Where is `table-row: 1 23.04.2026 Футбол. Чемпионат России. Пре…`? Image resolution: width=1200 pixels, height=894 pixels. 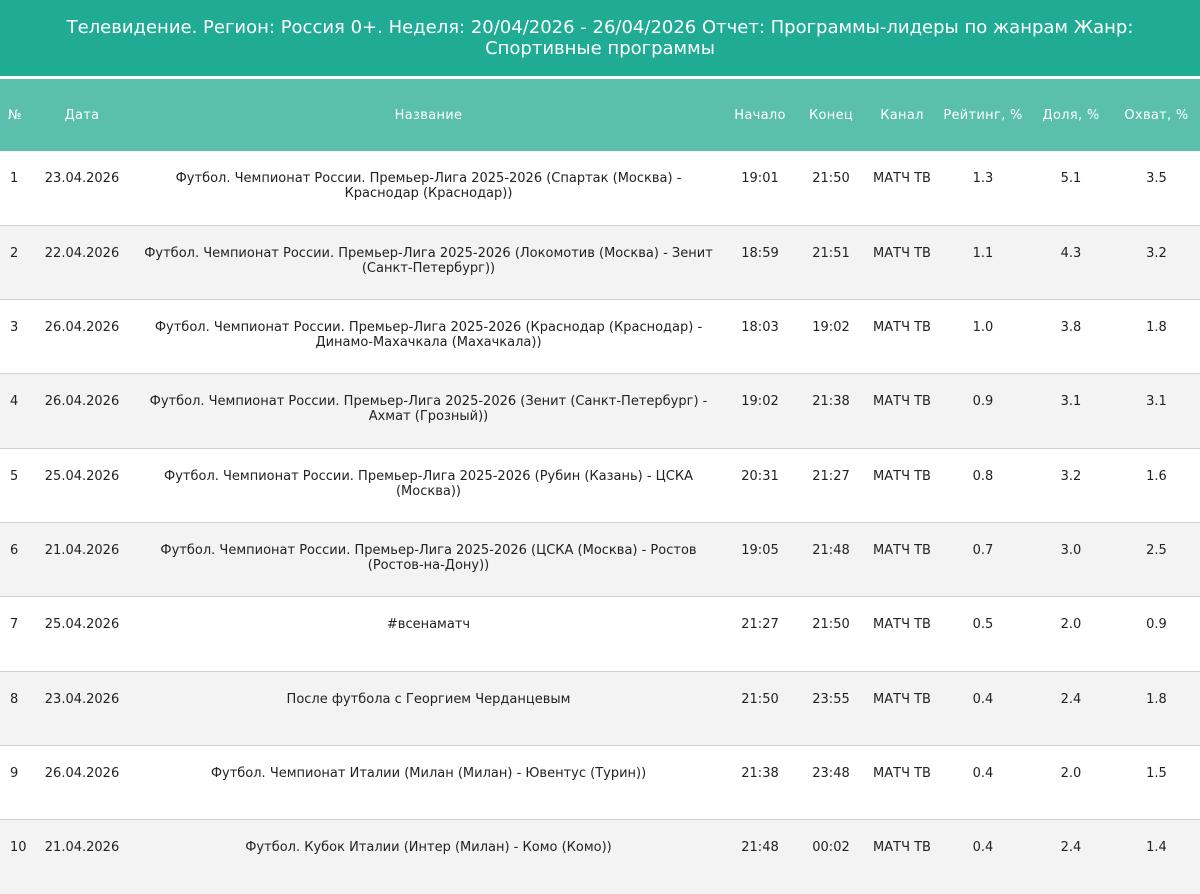 table-row: 1 23.04.2026 Футбол. Чемпионат России. Пре… is located at coordinates (600, 188).